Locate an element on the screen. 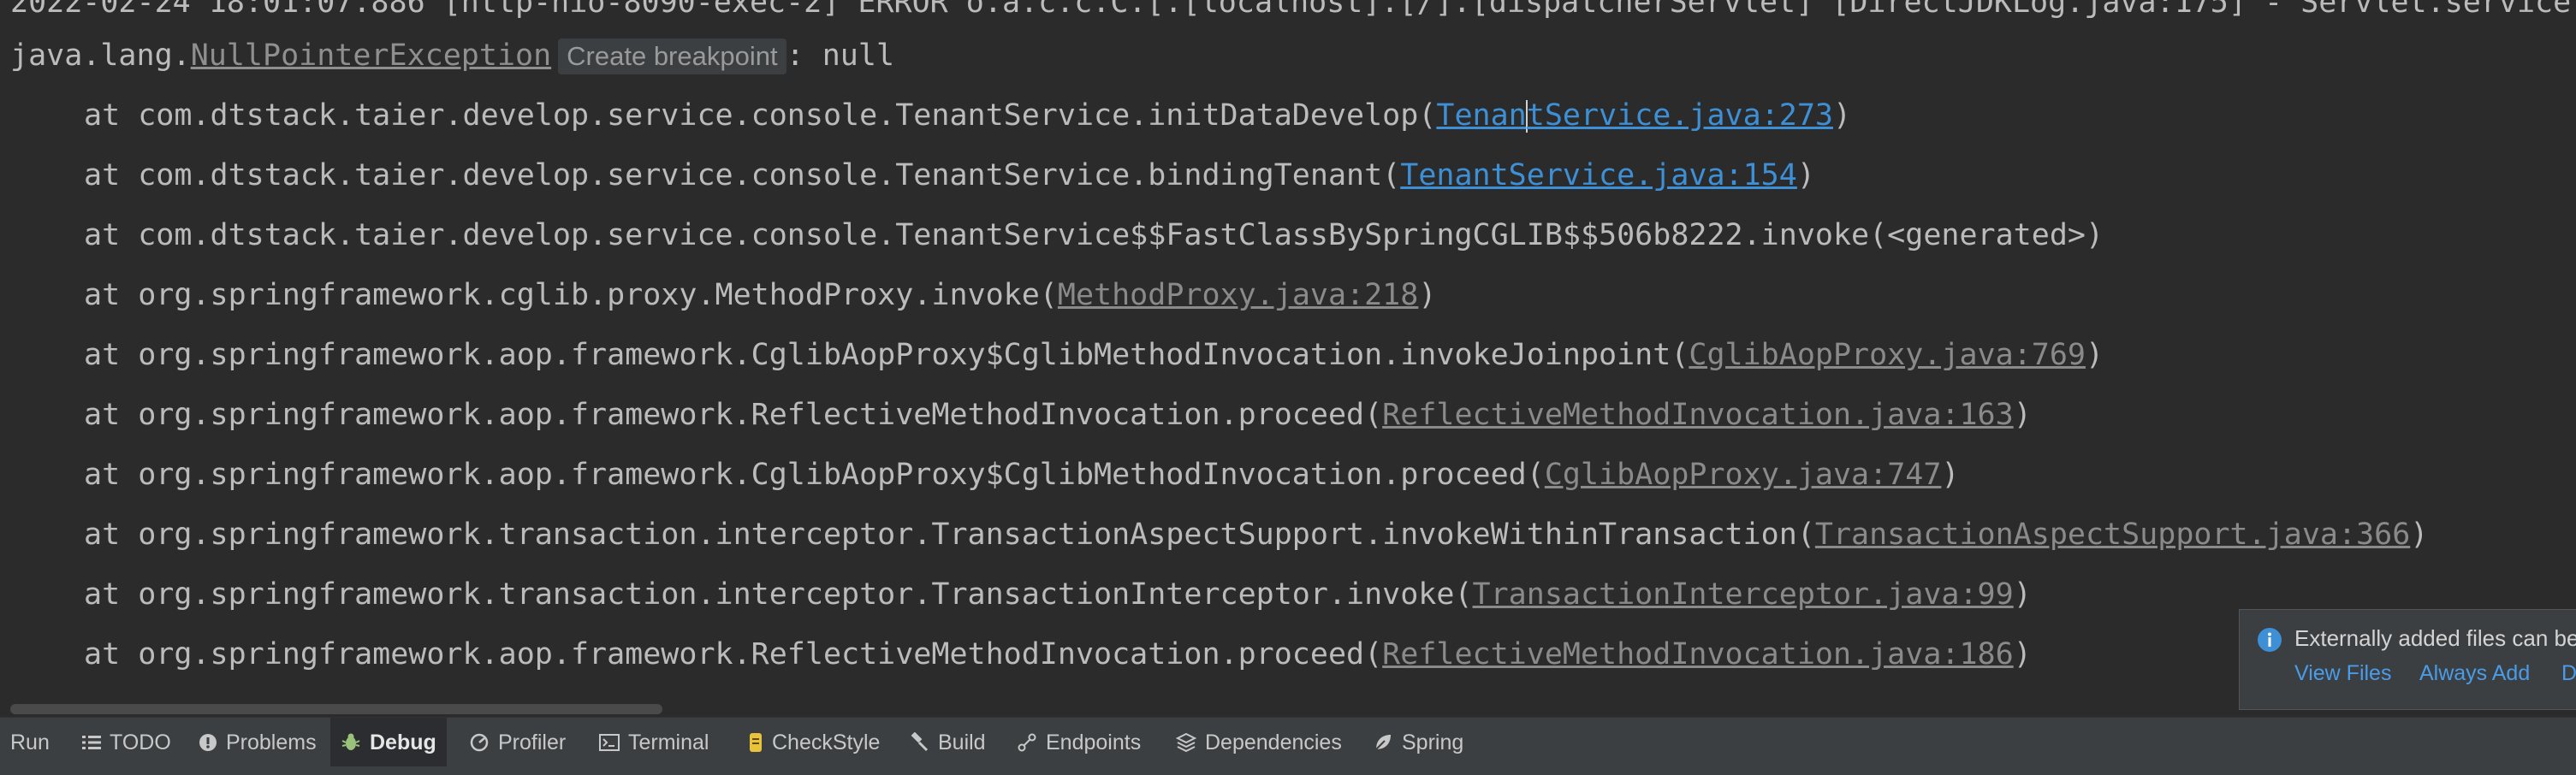  tab-dependencies: Dependencies is located at coordinates (1259, 742).